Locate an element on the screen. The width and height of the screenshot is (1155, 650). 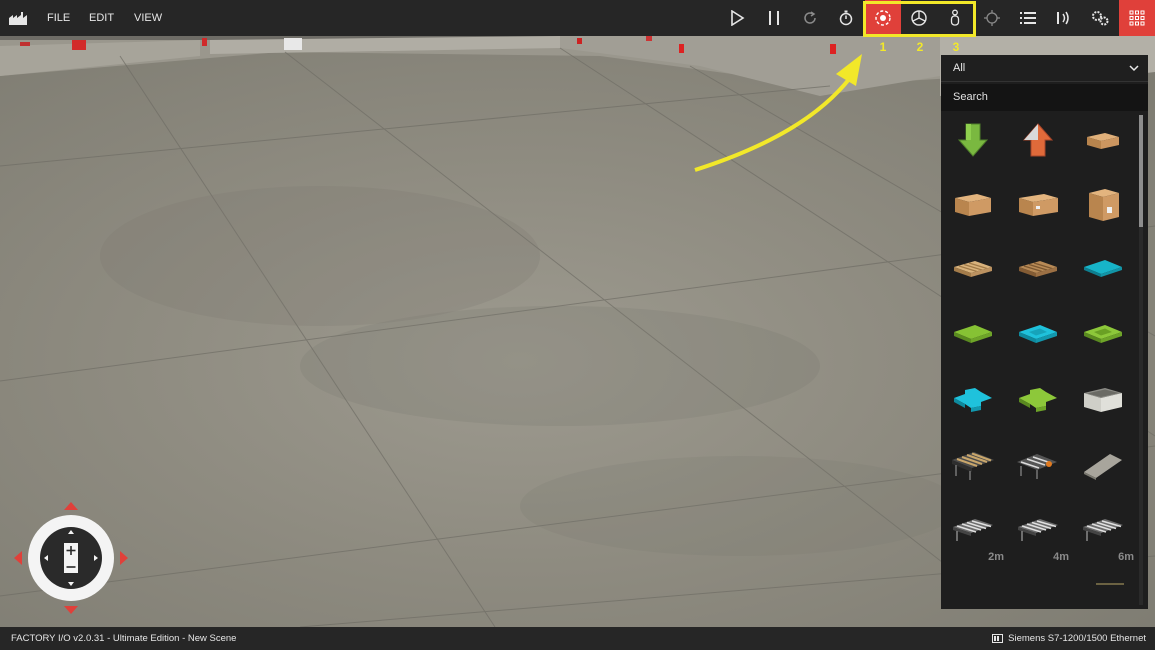
roller-2m-item: 2m is located at coordinates (975, 533).